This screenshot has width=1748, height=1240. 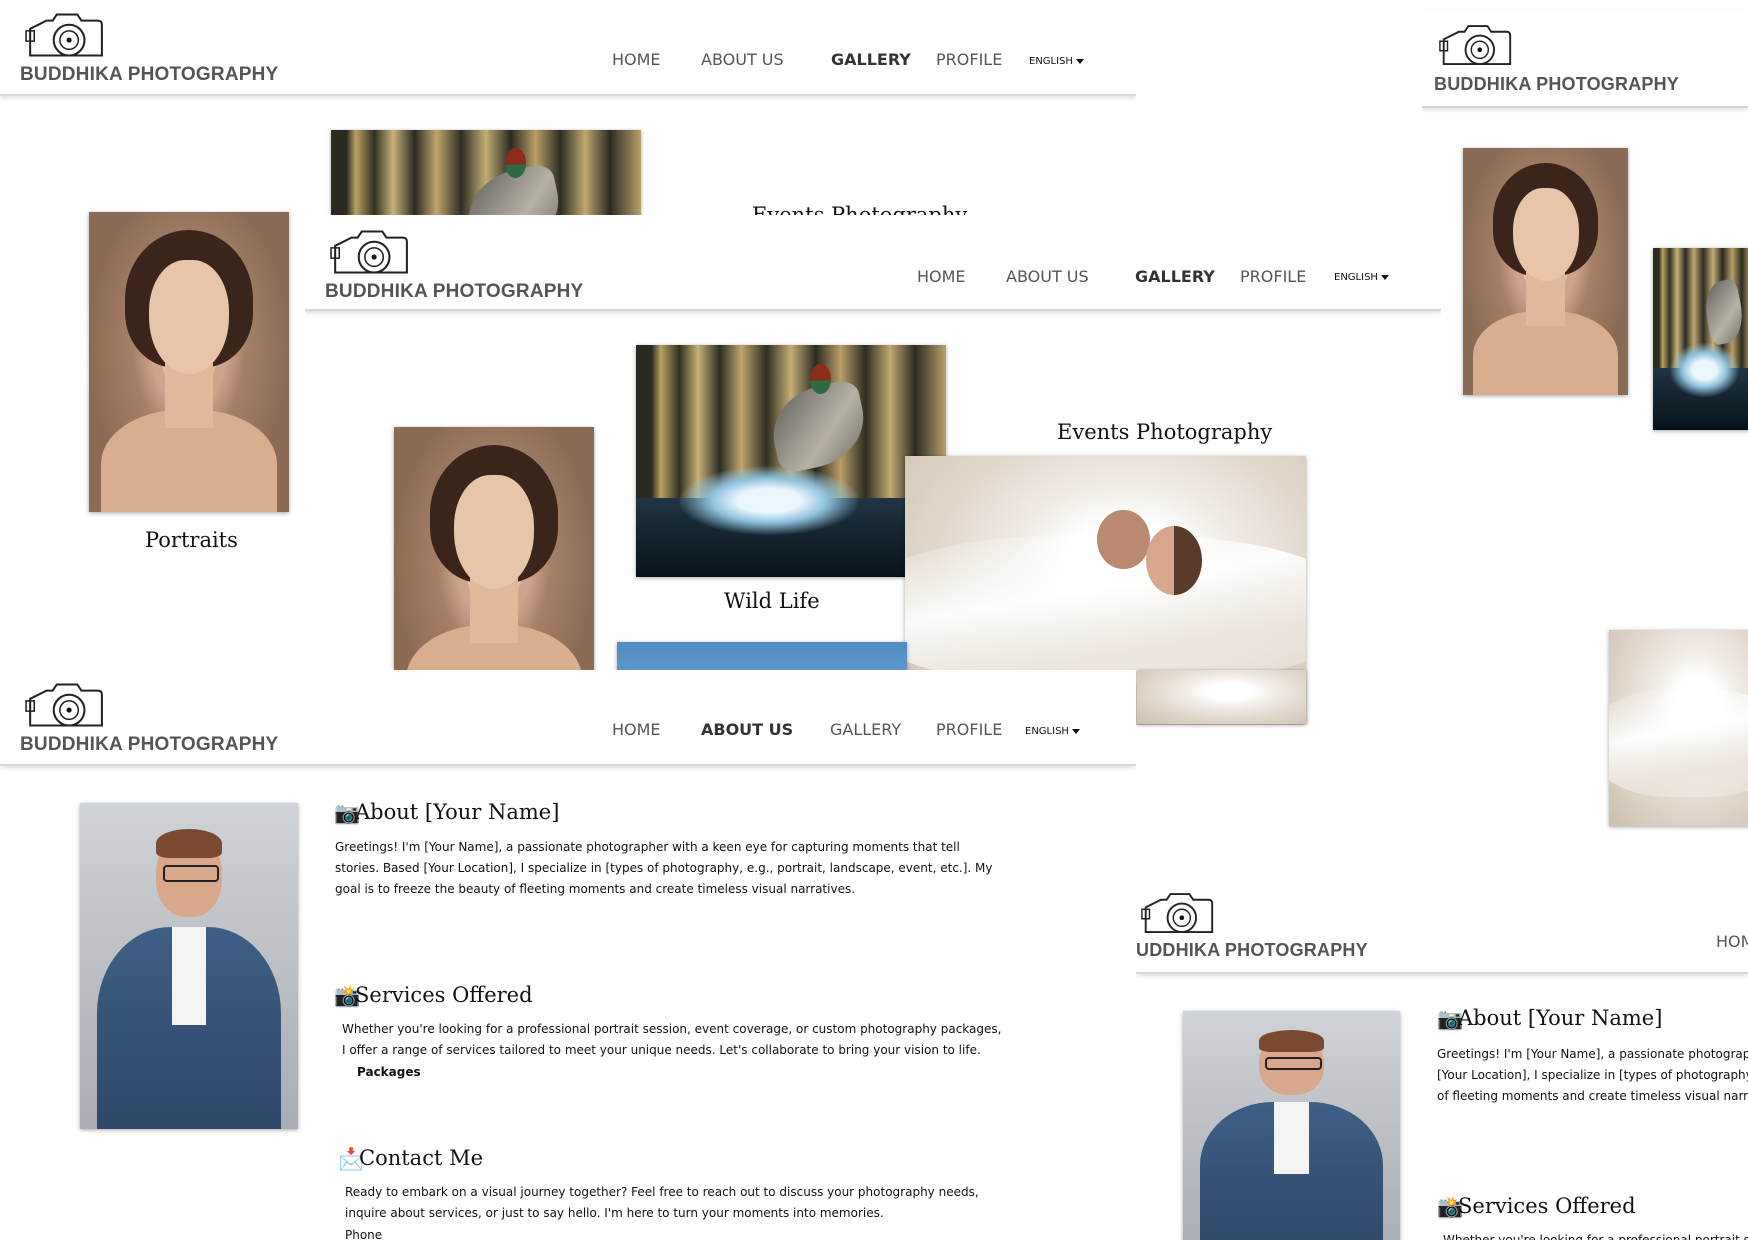 I want to click on portraits-title: Portraits, so click(x=191, y=540).